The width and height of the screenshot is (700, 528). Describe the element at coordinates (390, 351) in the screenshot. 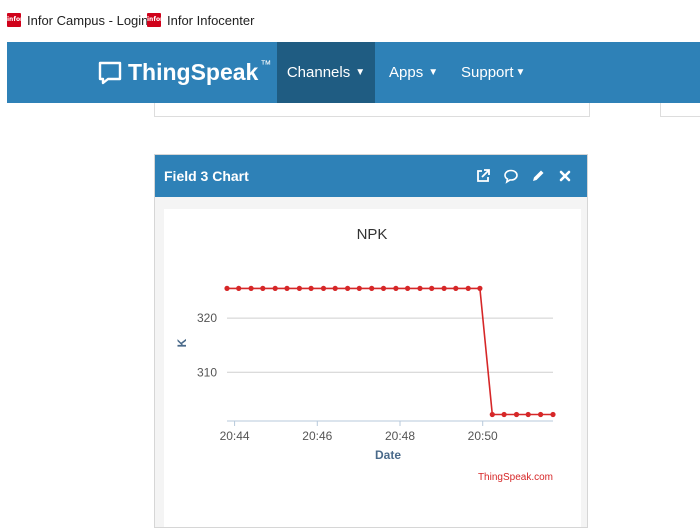

I see `series-line` at that location.